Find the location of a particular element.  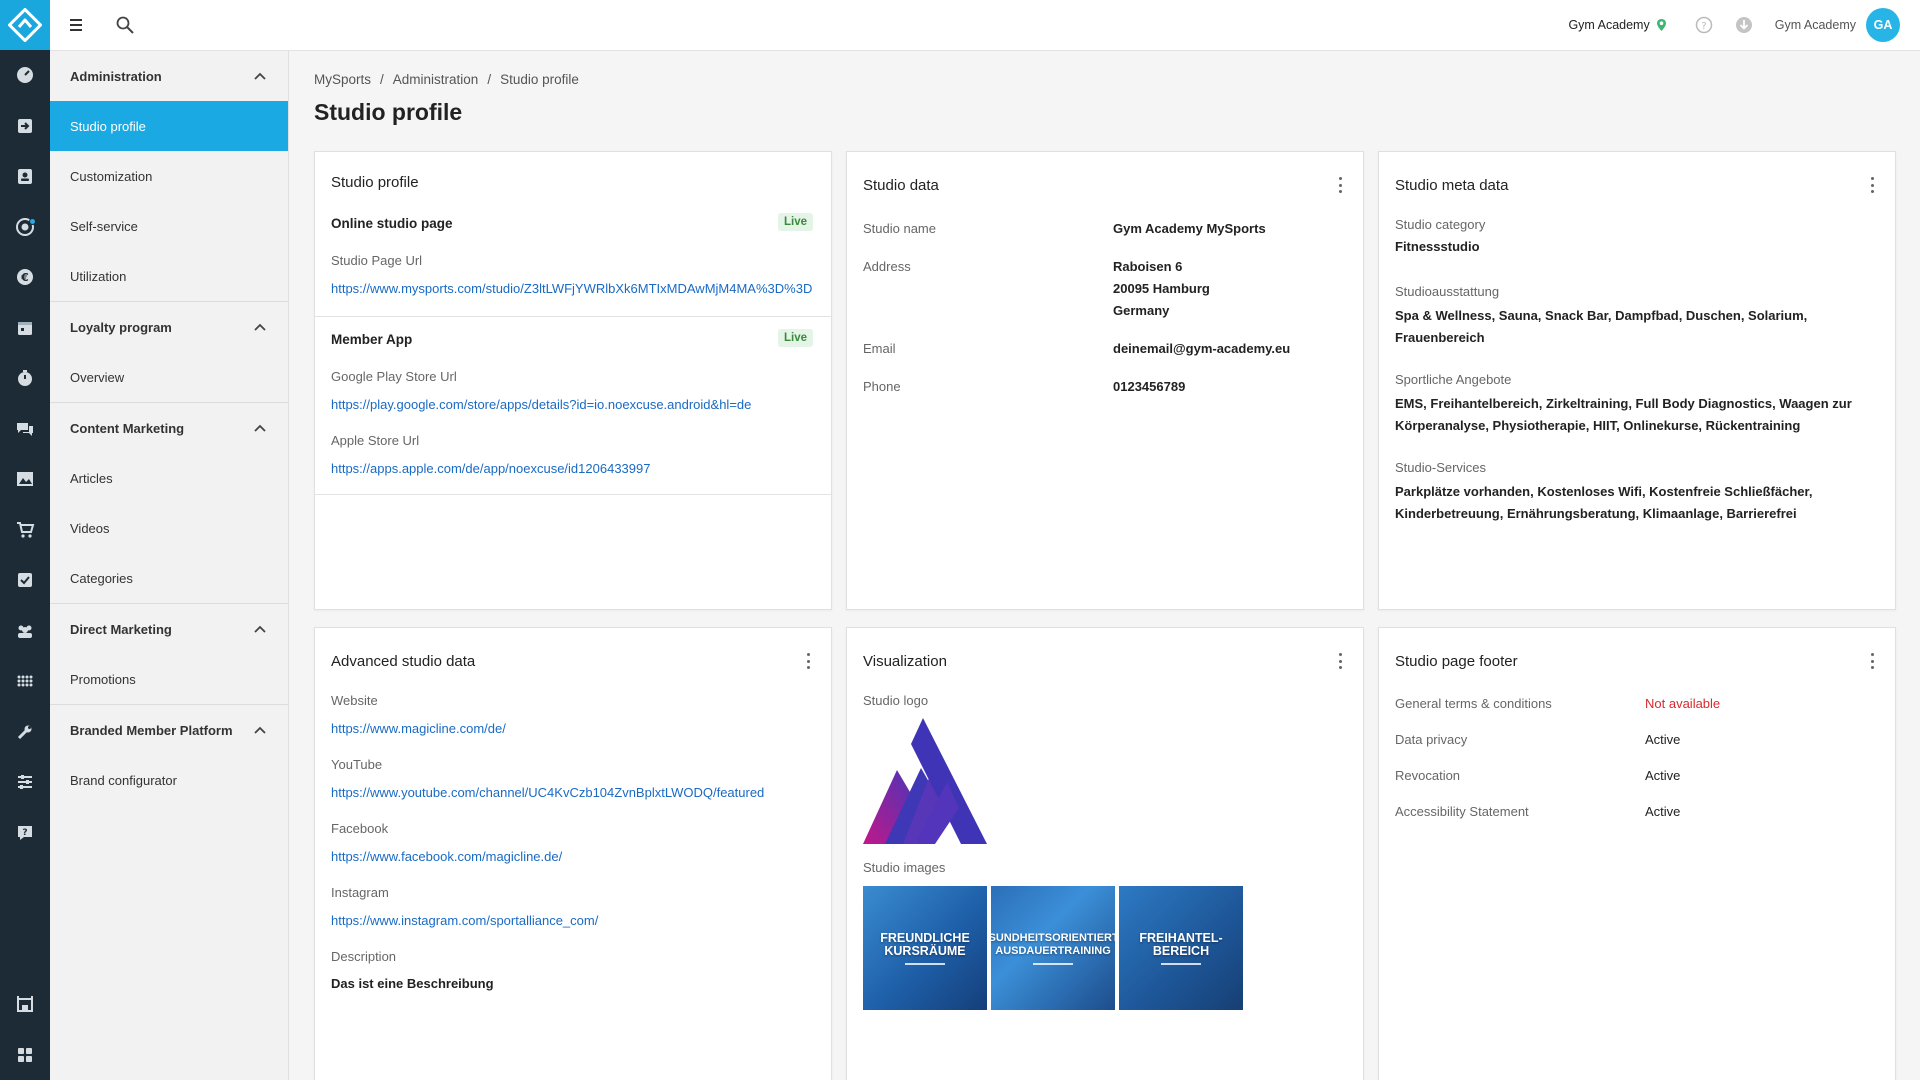

rail-apps is located at coordinates (25, 681).